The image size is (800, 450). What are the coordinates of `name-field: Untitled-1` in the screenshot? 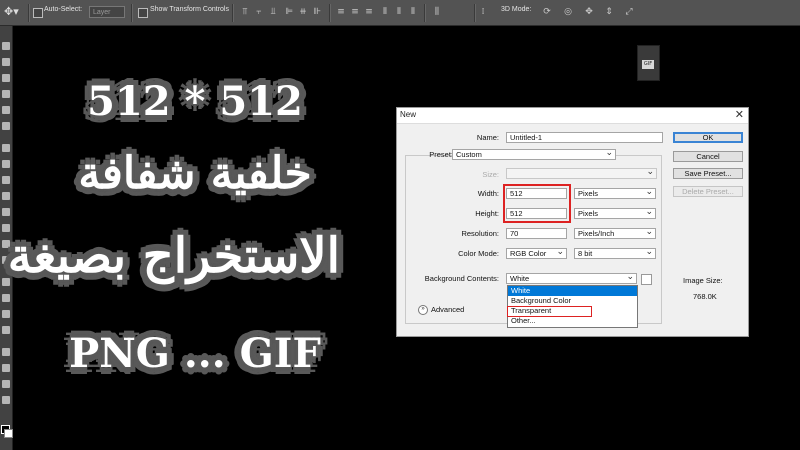 It's located at (584, 137).